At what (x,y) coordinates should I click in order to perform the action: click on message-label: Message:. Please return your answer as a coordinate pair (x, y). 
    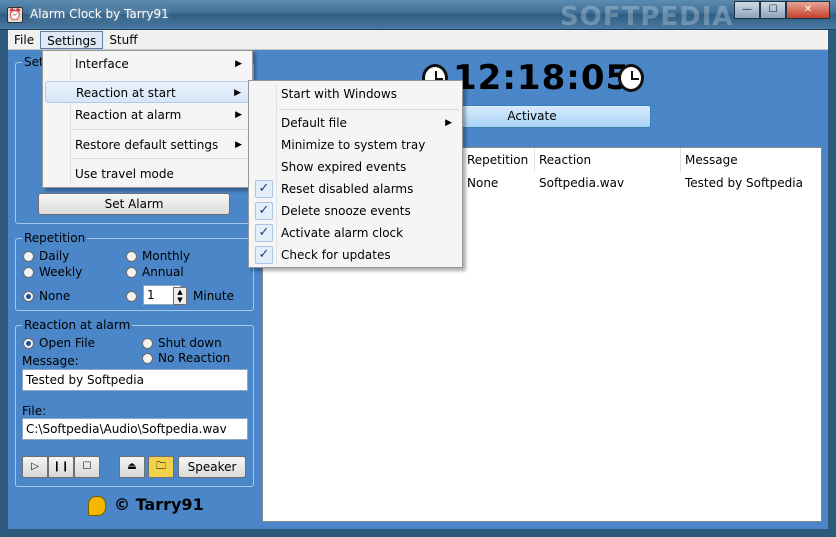
    Looking at the image, I should click on (50, 361).